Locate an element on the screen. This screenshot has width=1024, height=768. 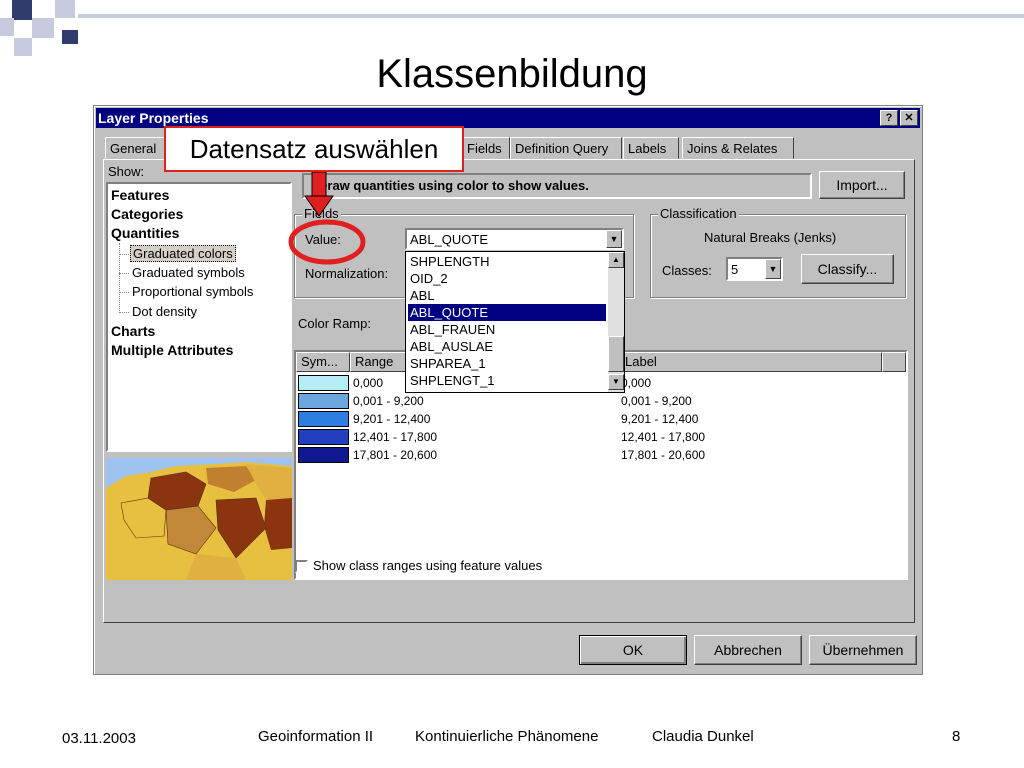
classification-method: Natural Breaks (Jenks) is located at coordinates (770, 237).